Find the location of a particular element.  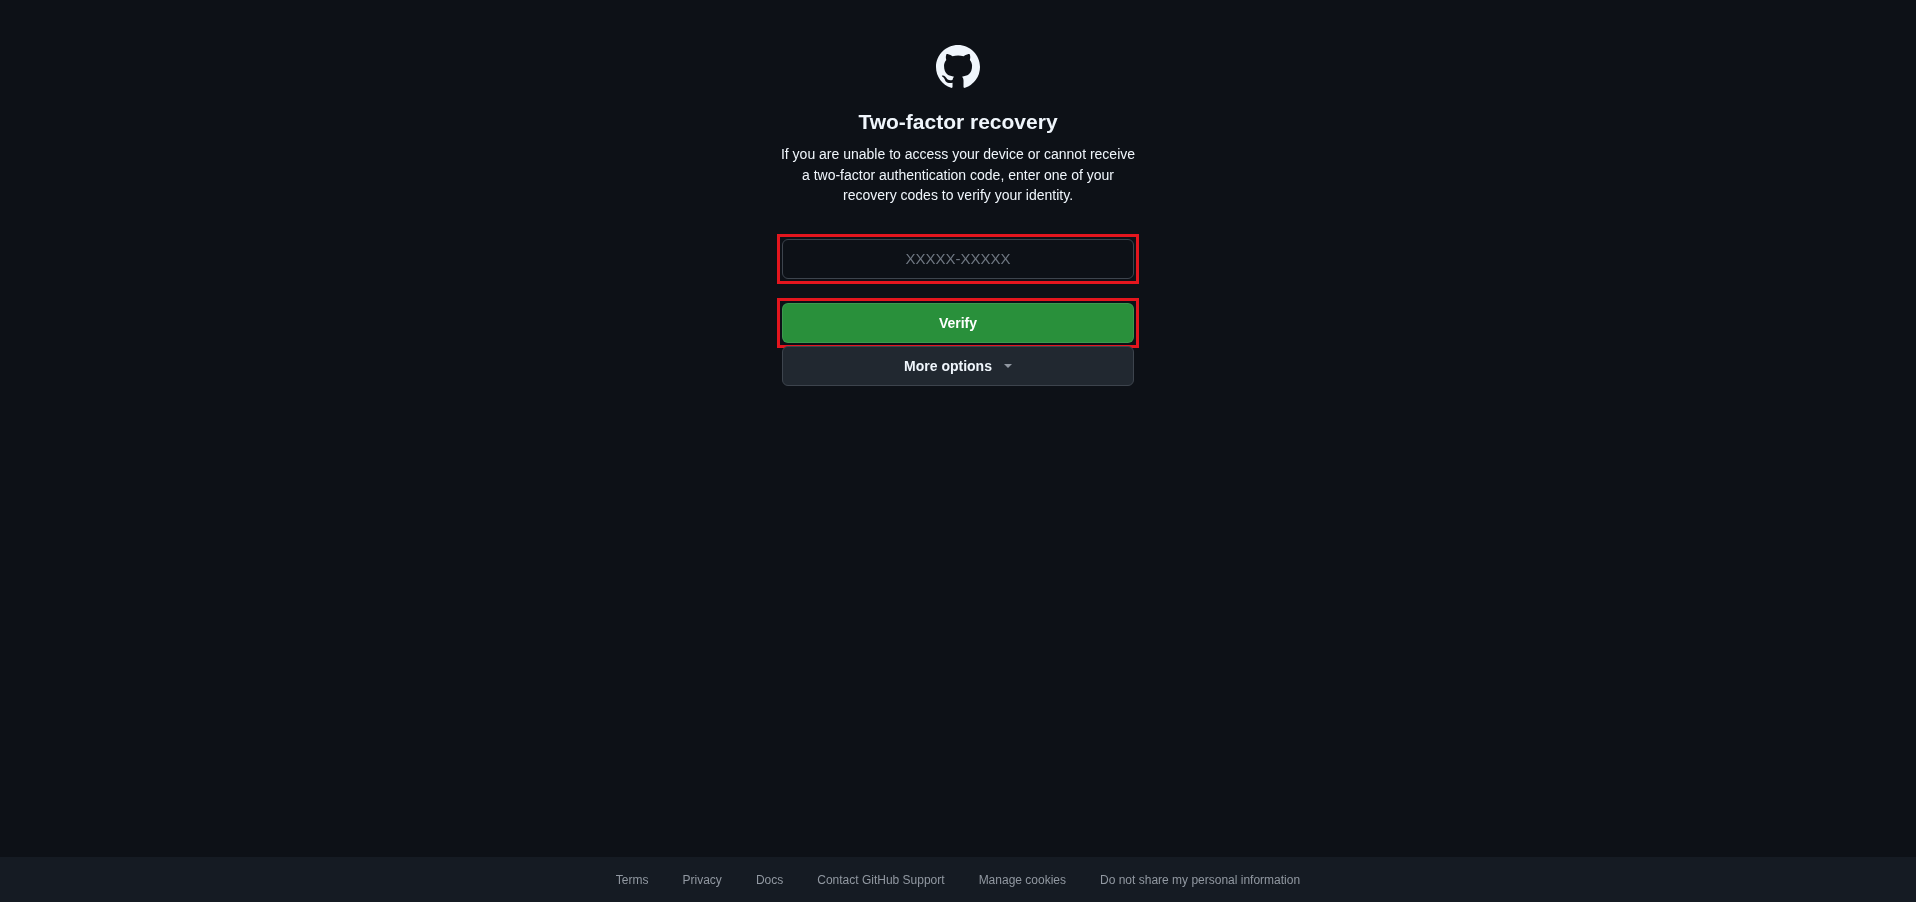

footer-link: Privacy is located at coordinates (702, 879).